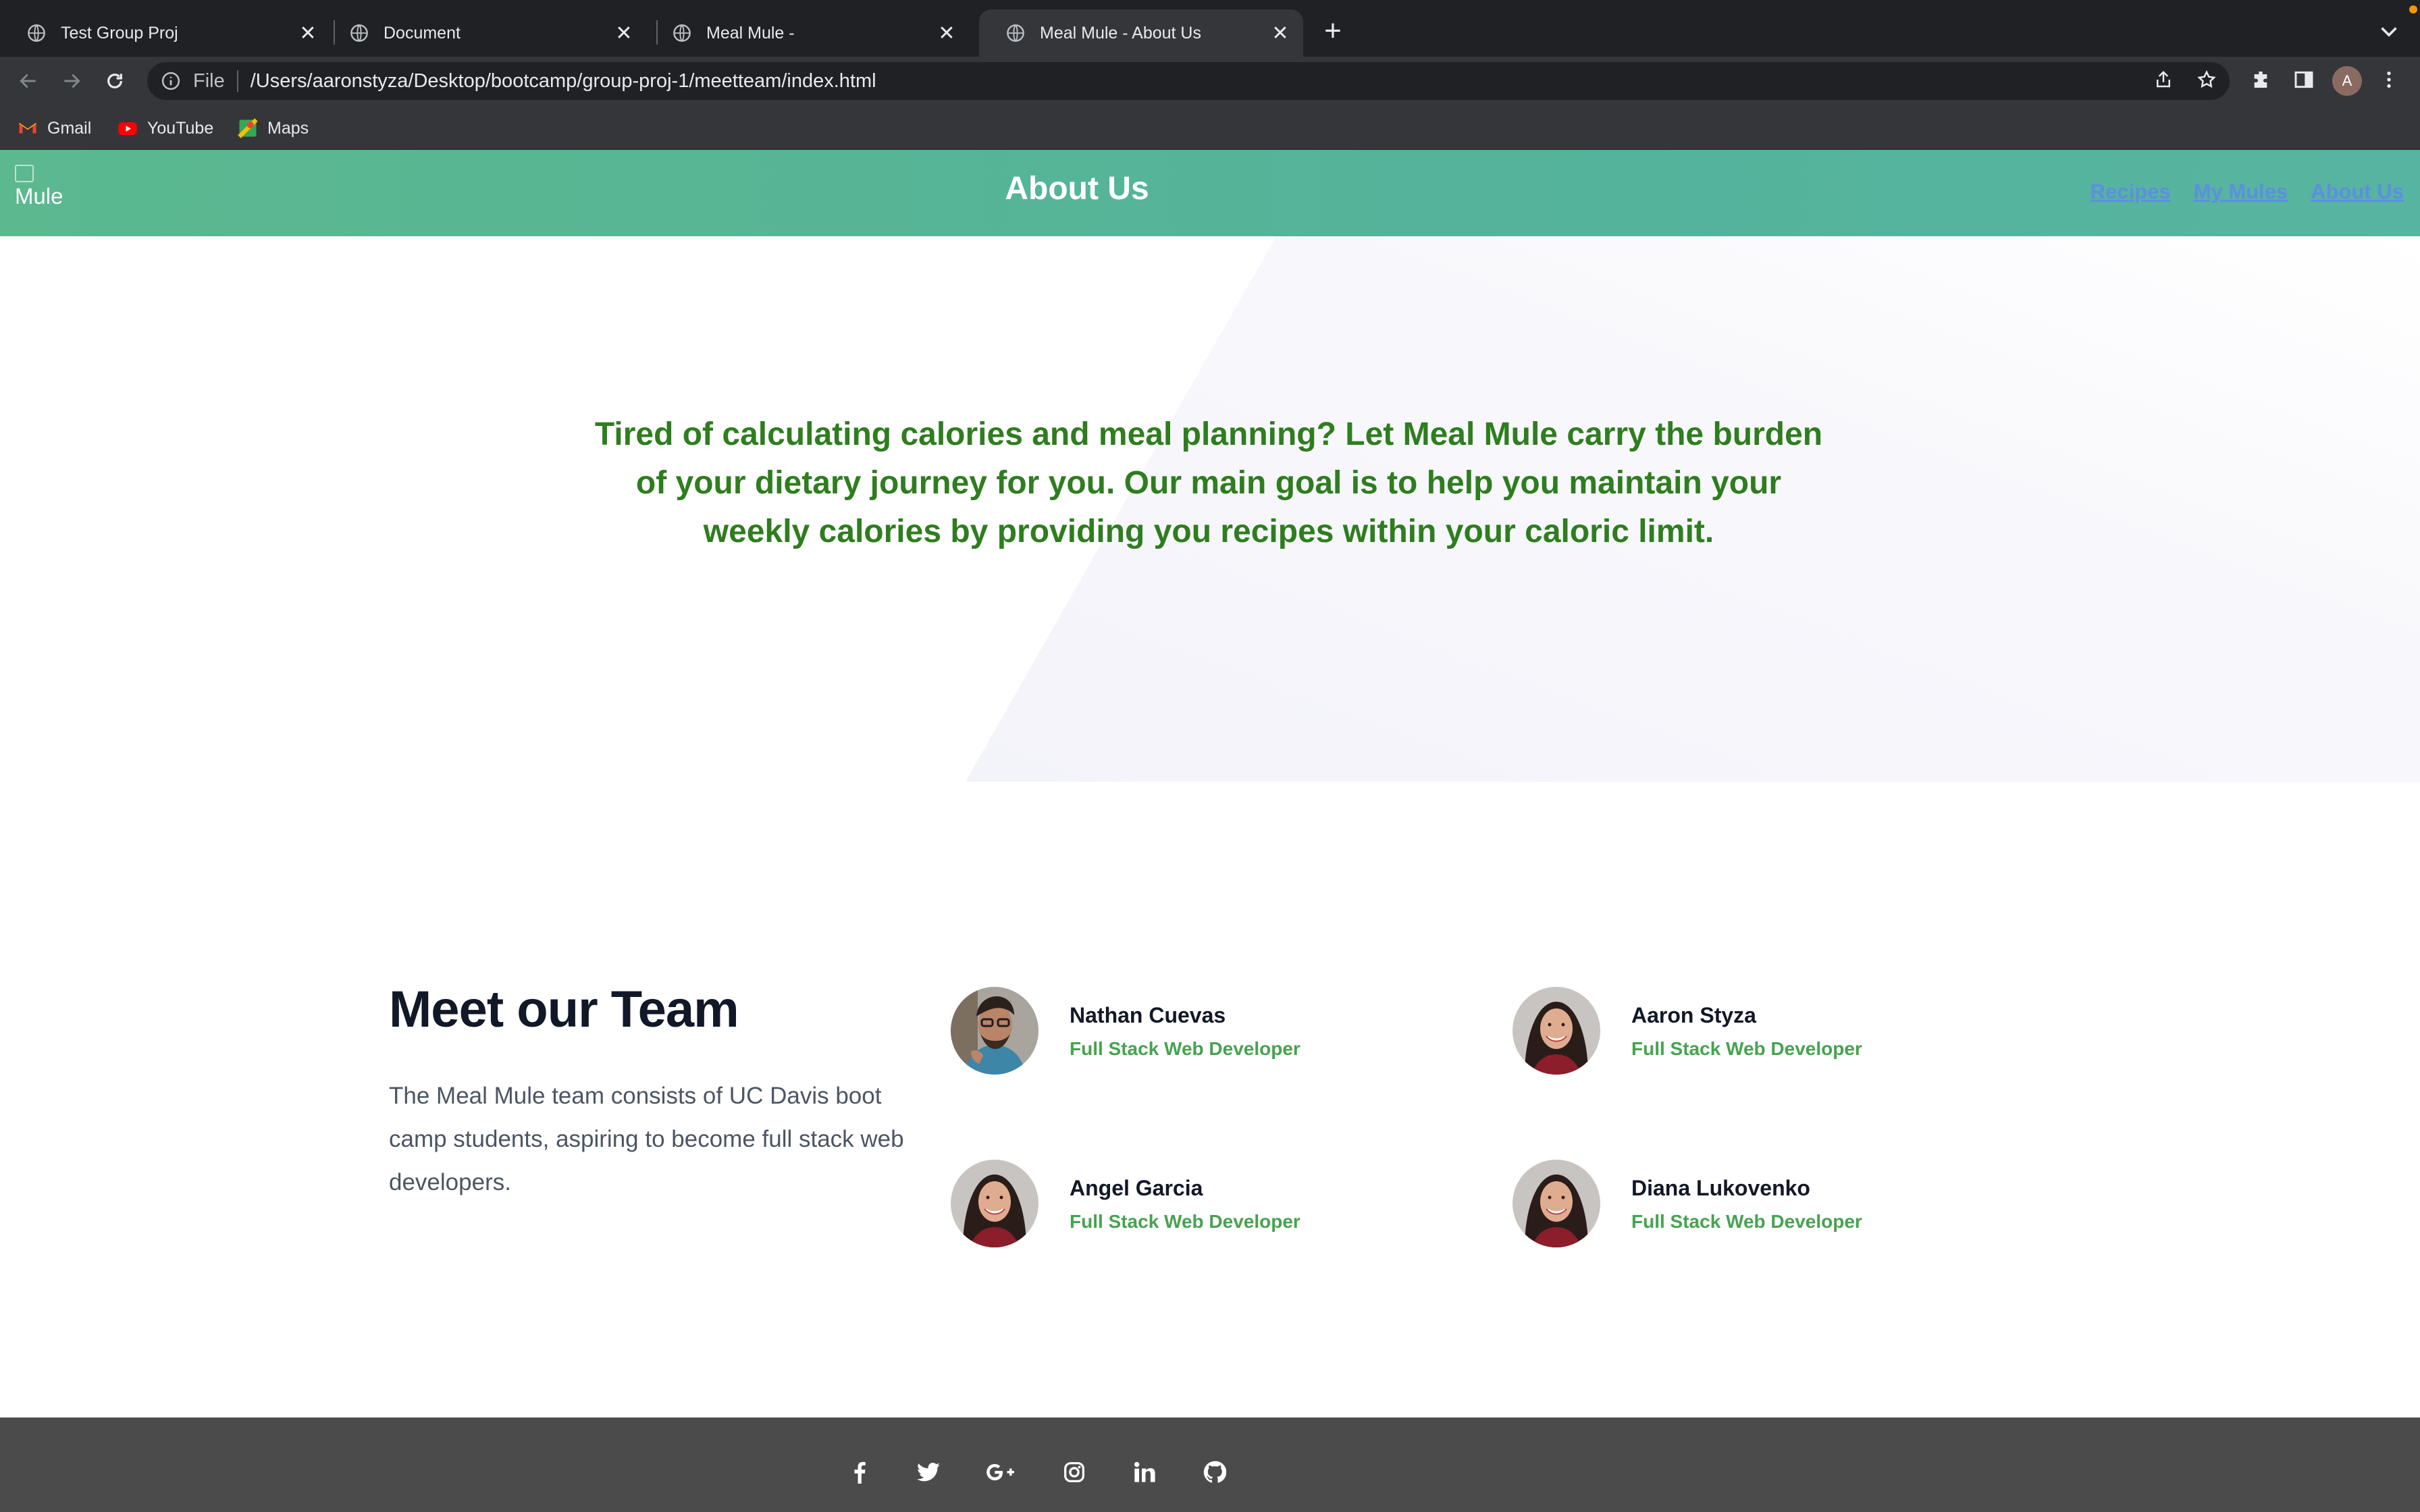 The height and width of the screenshot is (1512, 2420). I want to click on person-photo-man, so click(994, 1031).